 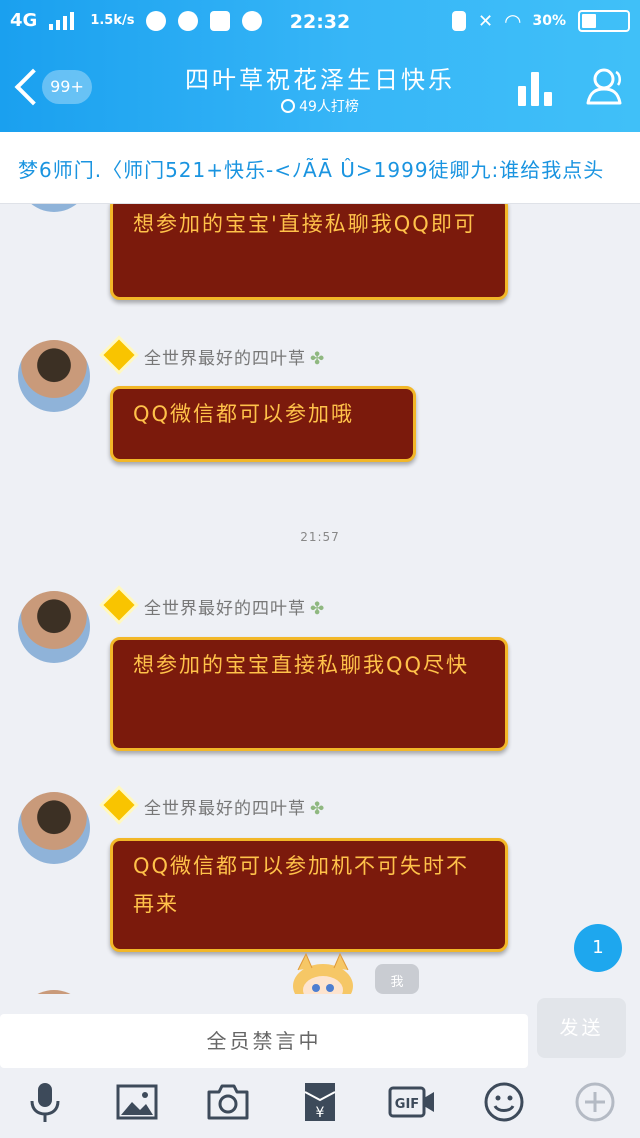 What do you see at coordinates (598, 948) in the screenshot?
I see `unread-count-button: 1` at bounding box center [598, 948].